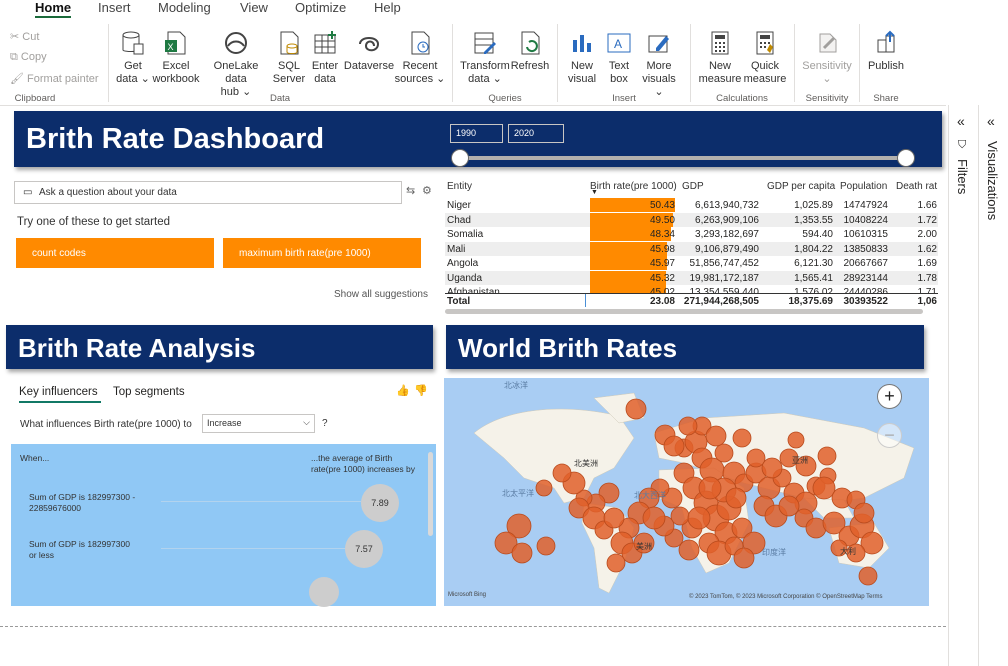  Describe the element at coordinates (58, 392) in the screenshot. I see `tab-key-influencers: Key influencers` at that location.